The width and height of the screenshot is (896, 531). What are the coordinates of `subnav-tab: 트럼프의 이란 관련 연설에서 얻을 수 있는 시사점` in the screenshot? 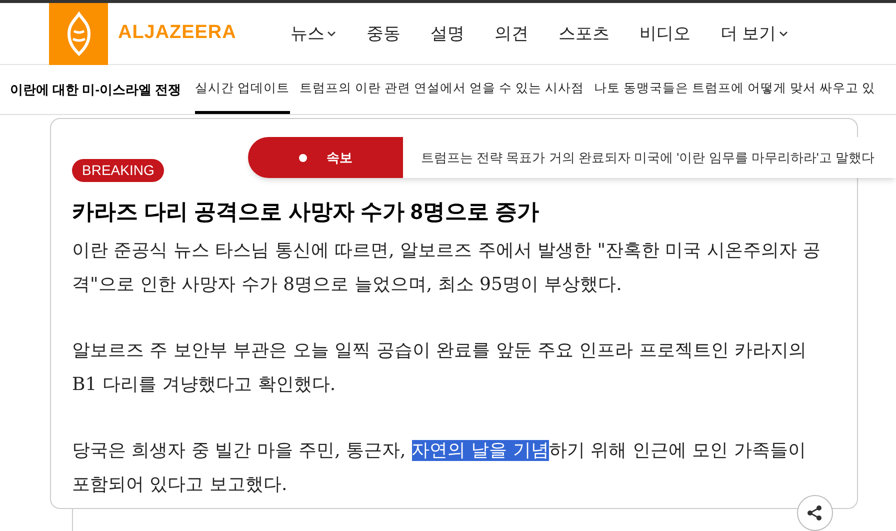 It's located at (442, 89).